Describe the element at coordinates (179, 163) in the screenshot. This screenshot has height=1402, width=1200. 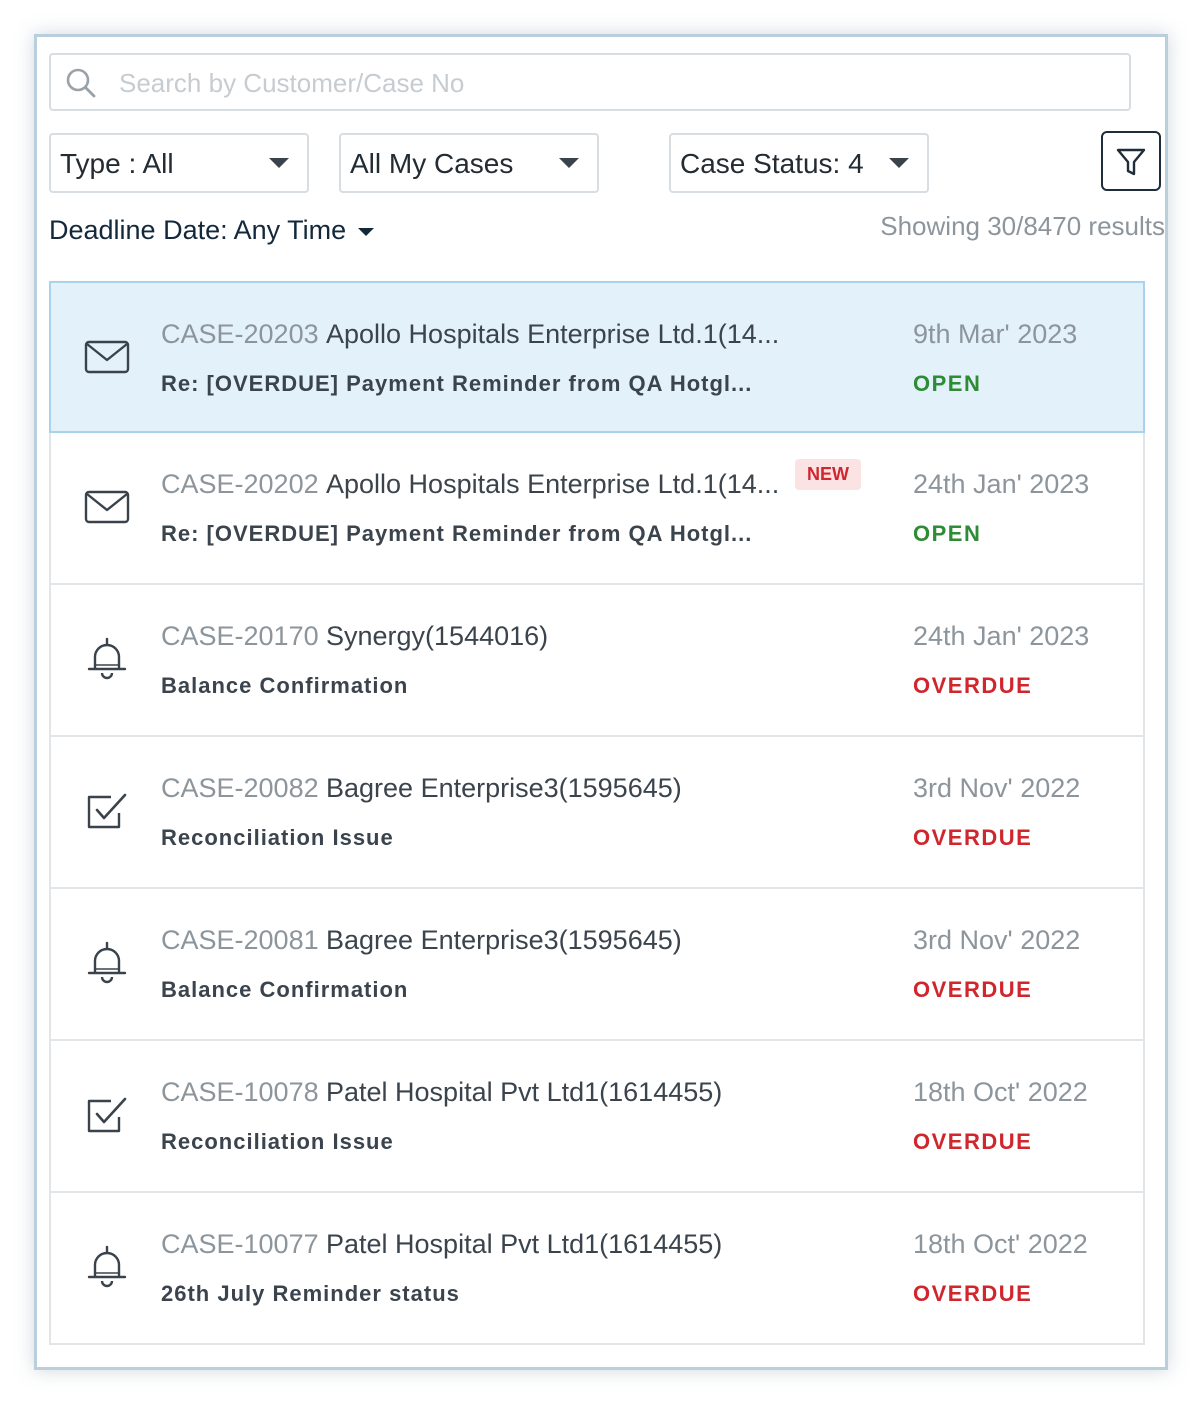
I see `type-dropdown: Type : All` at that location.